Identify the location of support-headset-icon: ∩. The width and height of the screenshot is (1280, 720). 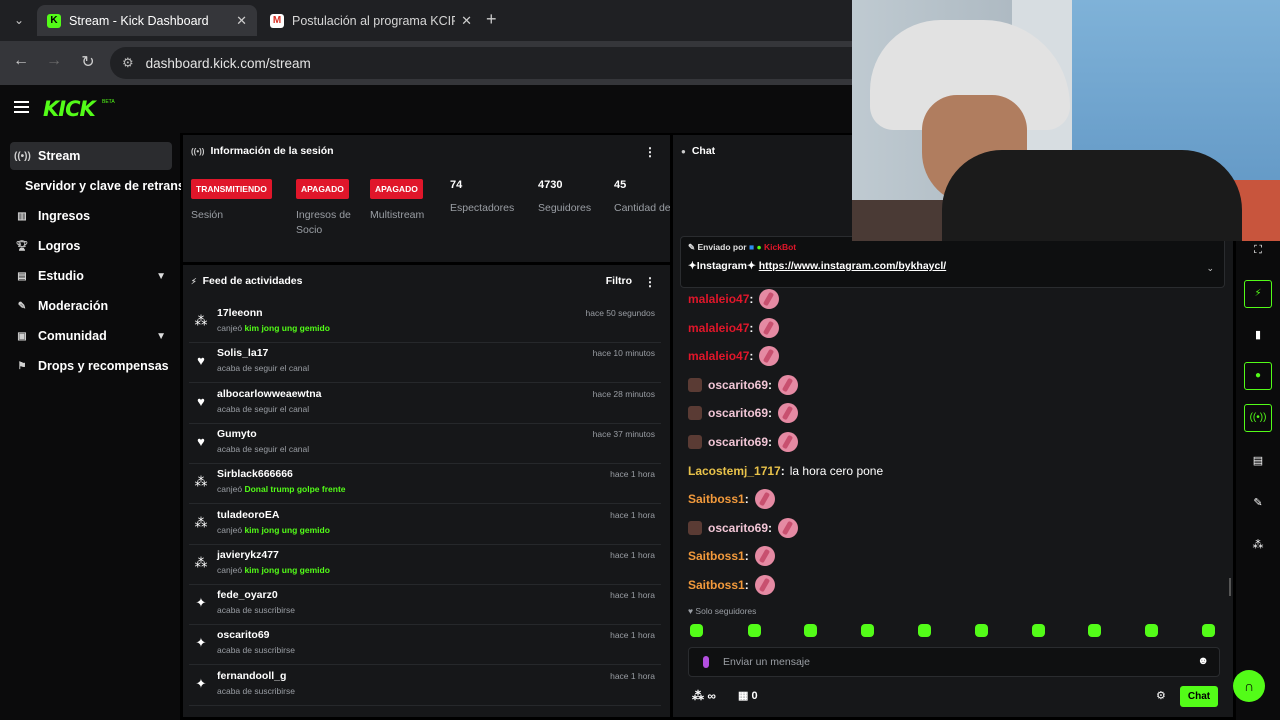
(1249, 686).